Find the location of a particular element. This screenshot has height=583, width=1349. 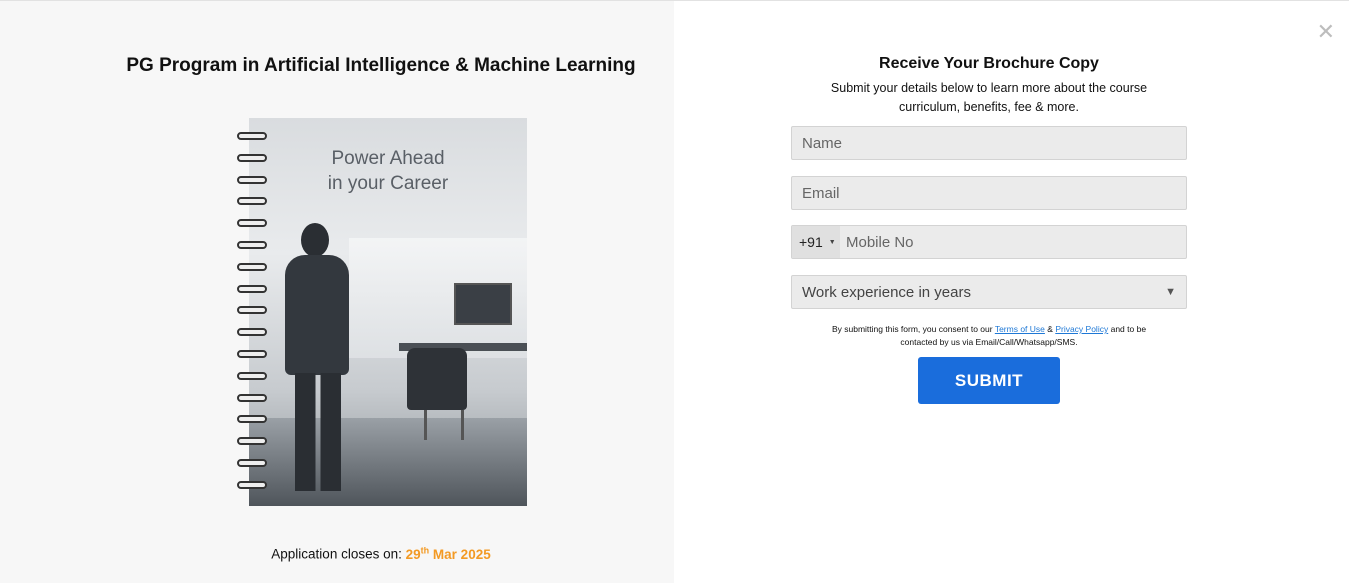

cover-title-line2: in your Career is located at coordinates (388, 183).